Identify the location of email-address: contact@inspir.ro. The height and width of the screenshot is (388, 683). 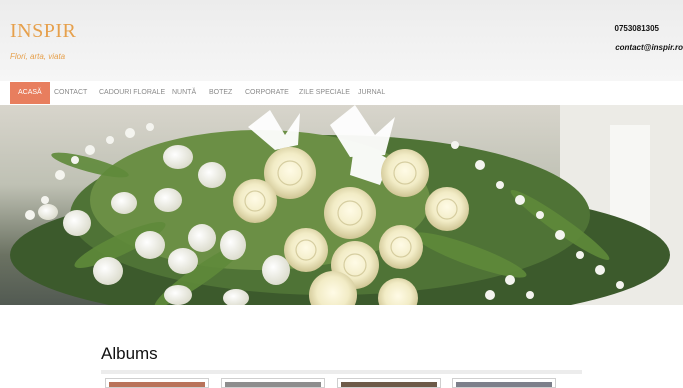
(649, 47).